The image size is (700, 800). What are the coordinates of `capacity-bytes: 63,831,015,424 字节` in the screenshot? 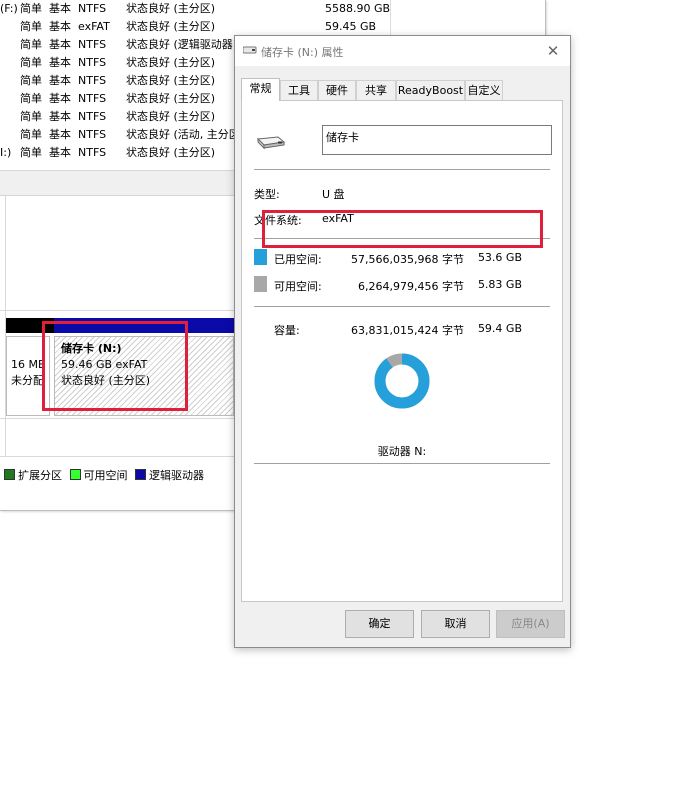 It's located at (407, 330).